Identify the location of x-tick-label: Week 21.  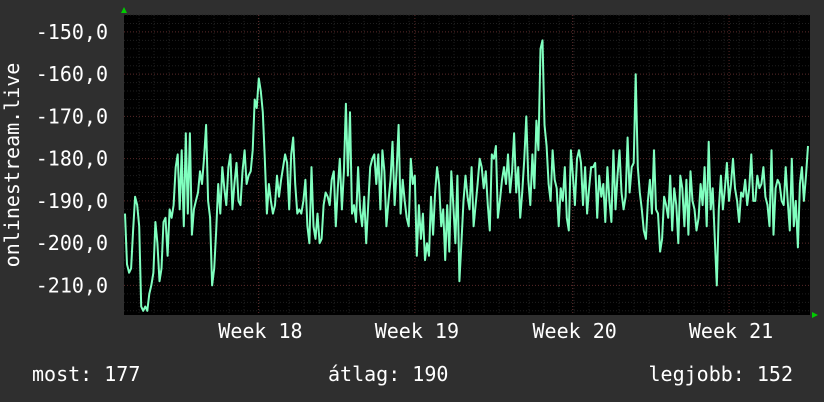
(731, 331).